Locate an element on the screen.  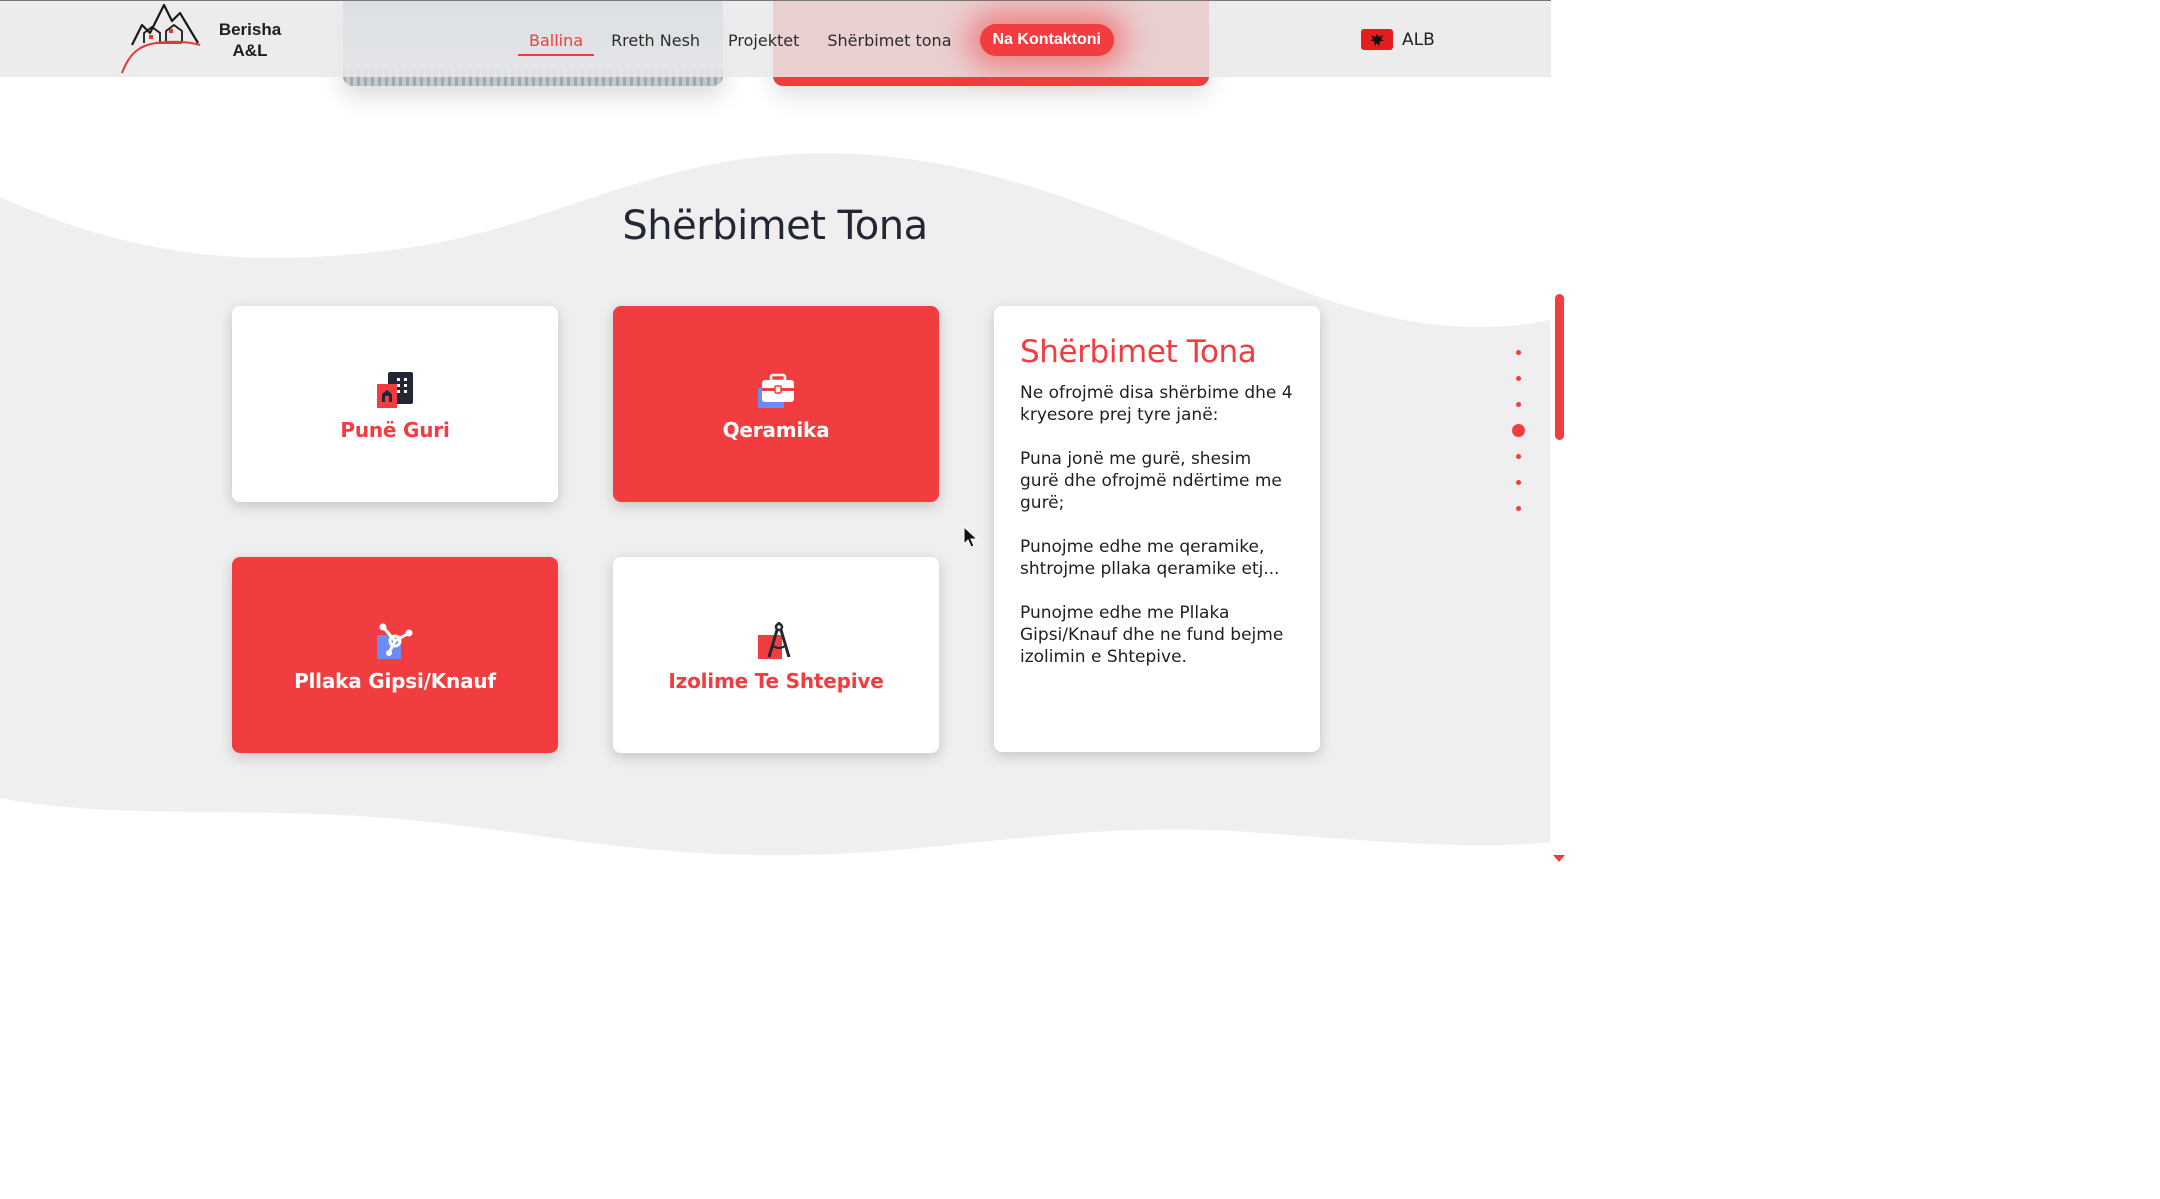
scrollbar-thumb is located at coordinates (1559, 367).